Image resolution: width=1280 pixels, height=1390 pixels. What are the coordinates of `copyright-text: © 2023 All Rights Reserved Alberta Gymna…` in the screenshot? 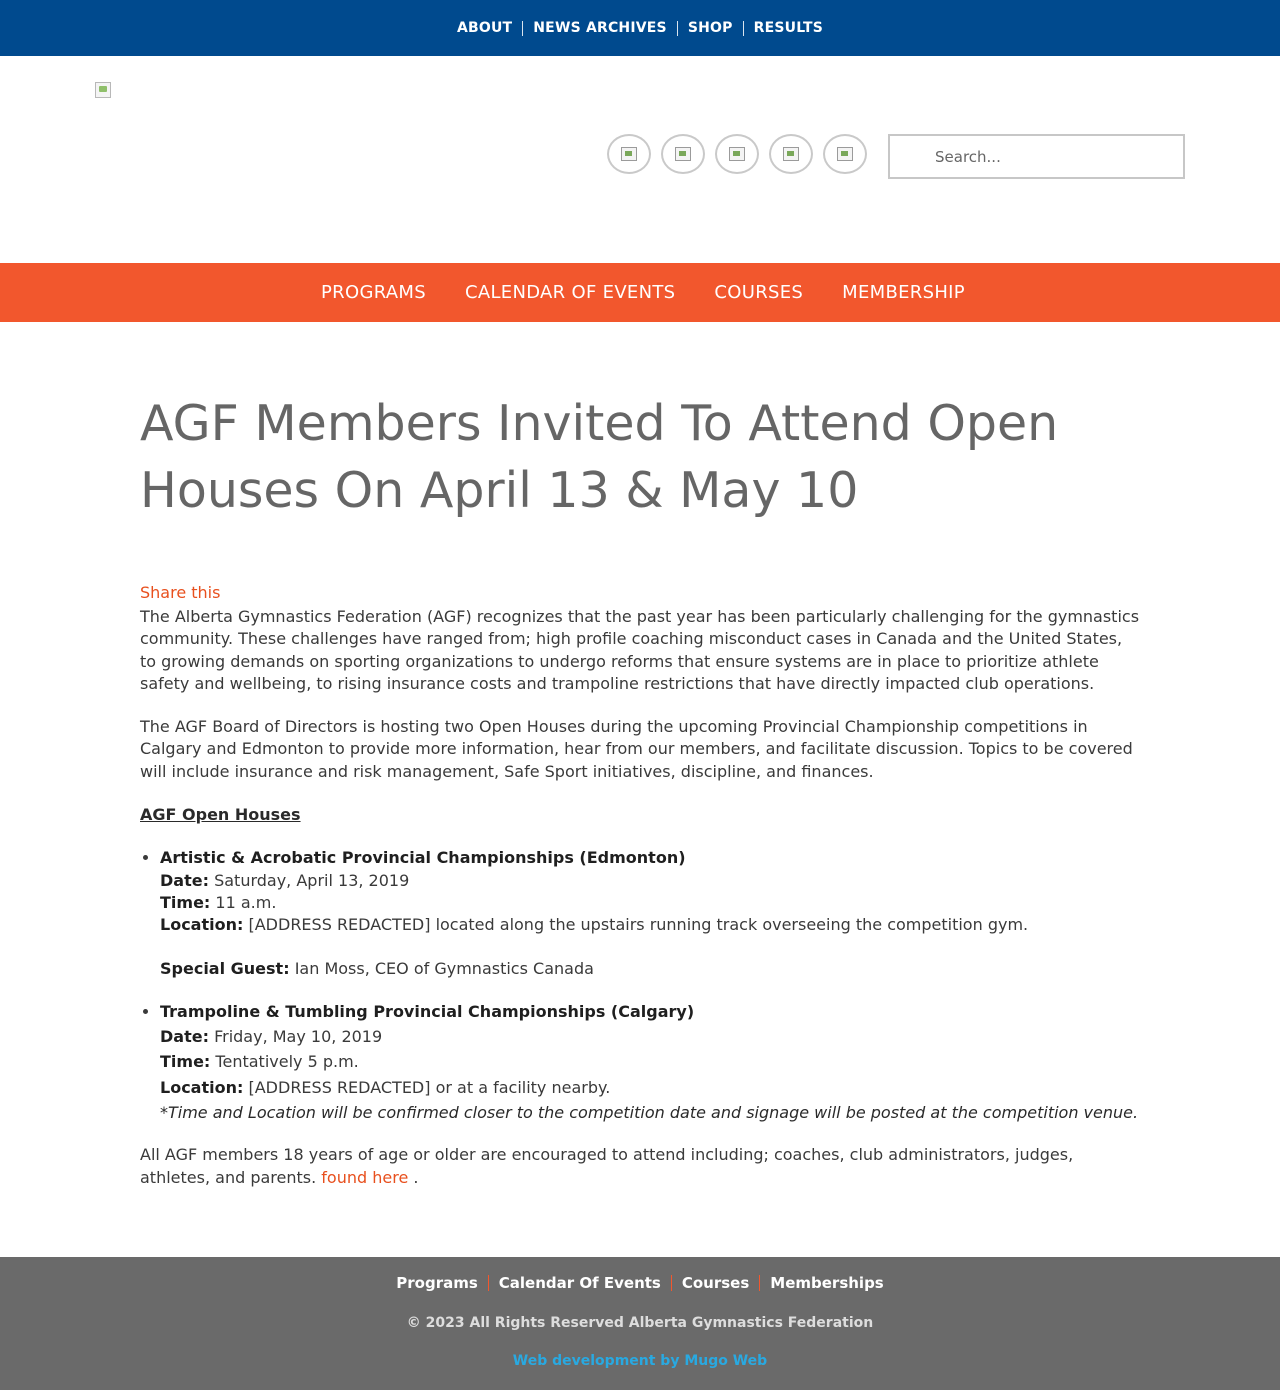 It's located at (640, 1323).